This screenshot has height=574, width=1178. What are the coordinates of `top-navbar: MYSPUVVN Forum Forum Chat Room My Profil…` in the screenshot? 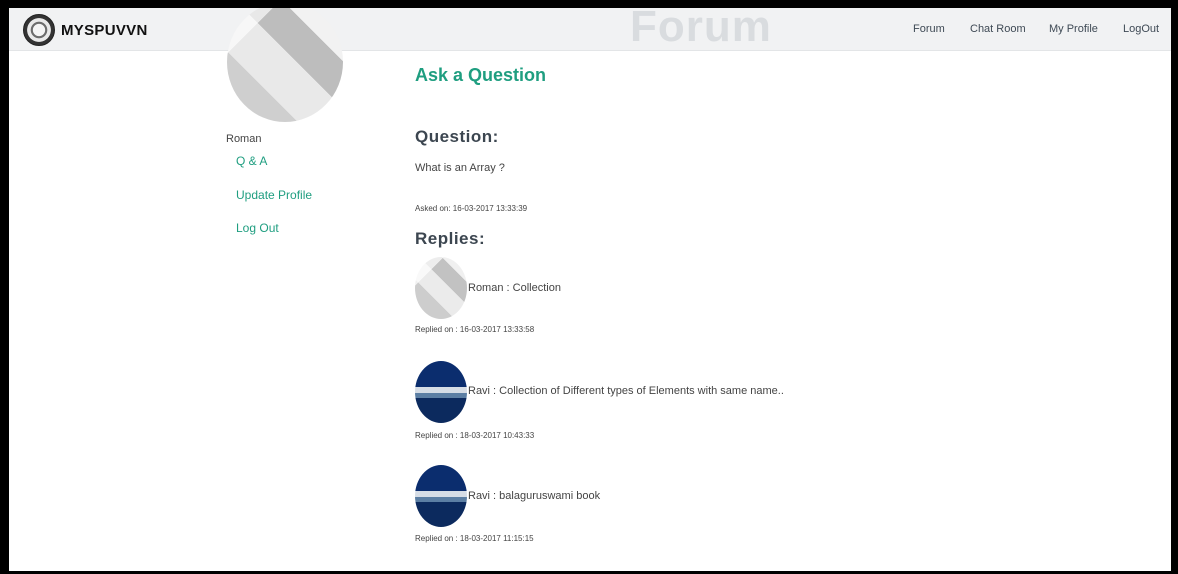 It's located at (590, 29).